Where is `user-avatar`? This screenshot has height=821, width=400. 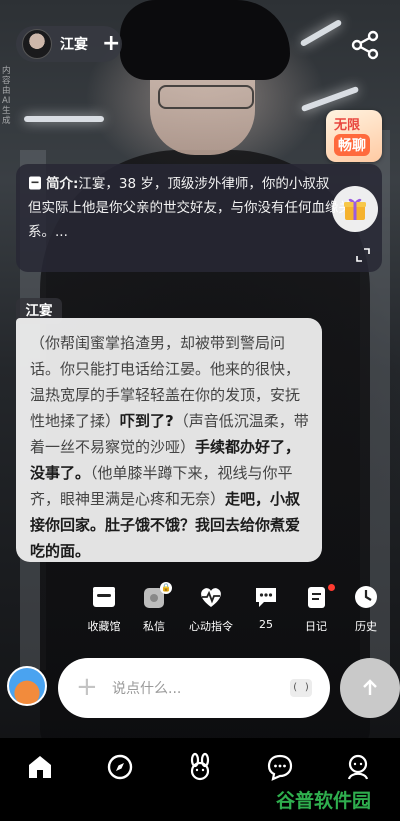
user-avatar is located at coordinates (27, 686).